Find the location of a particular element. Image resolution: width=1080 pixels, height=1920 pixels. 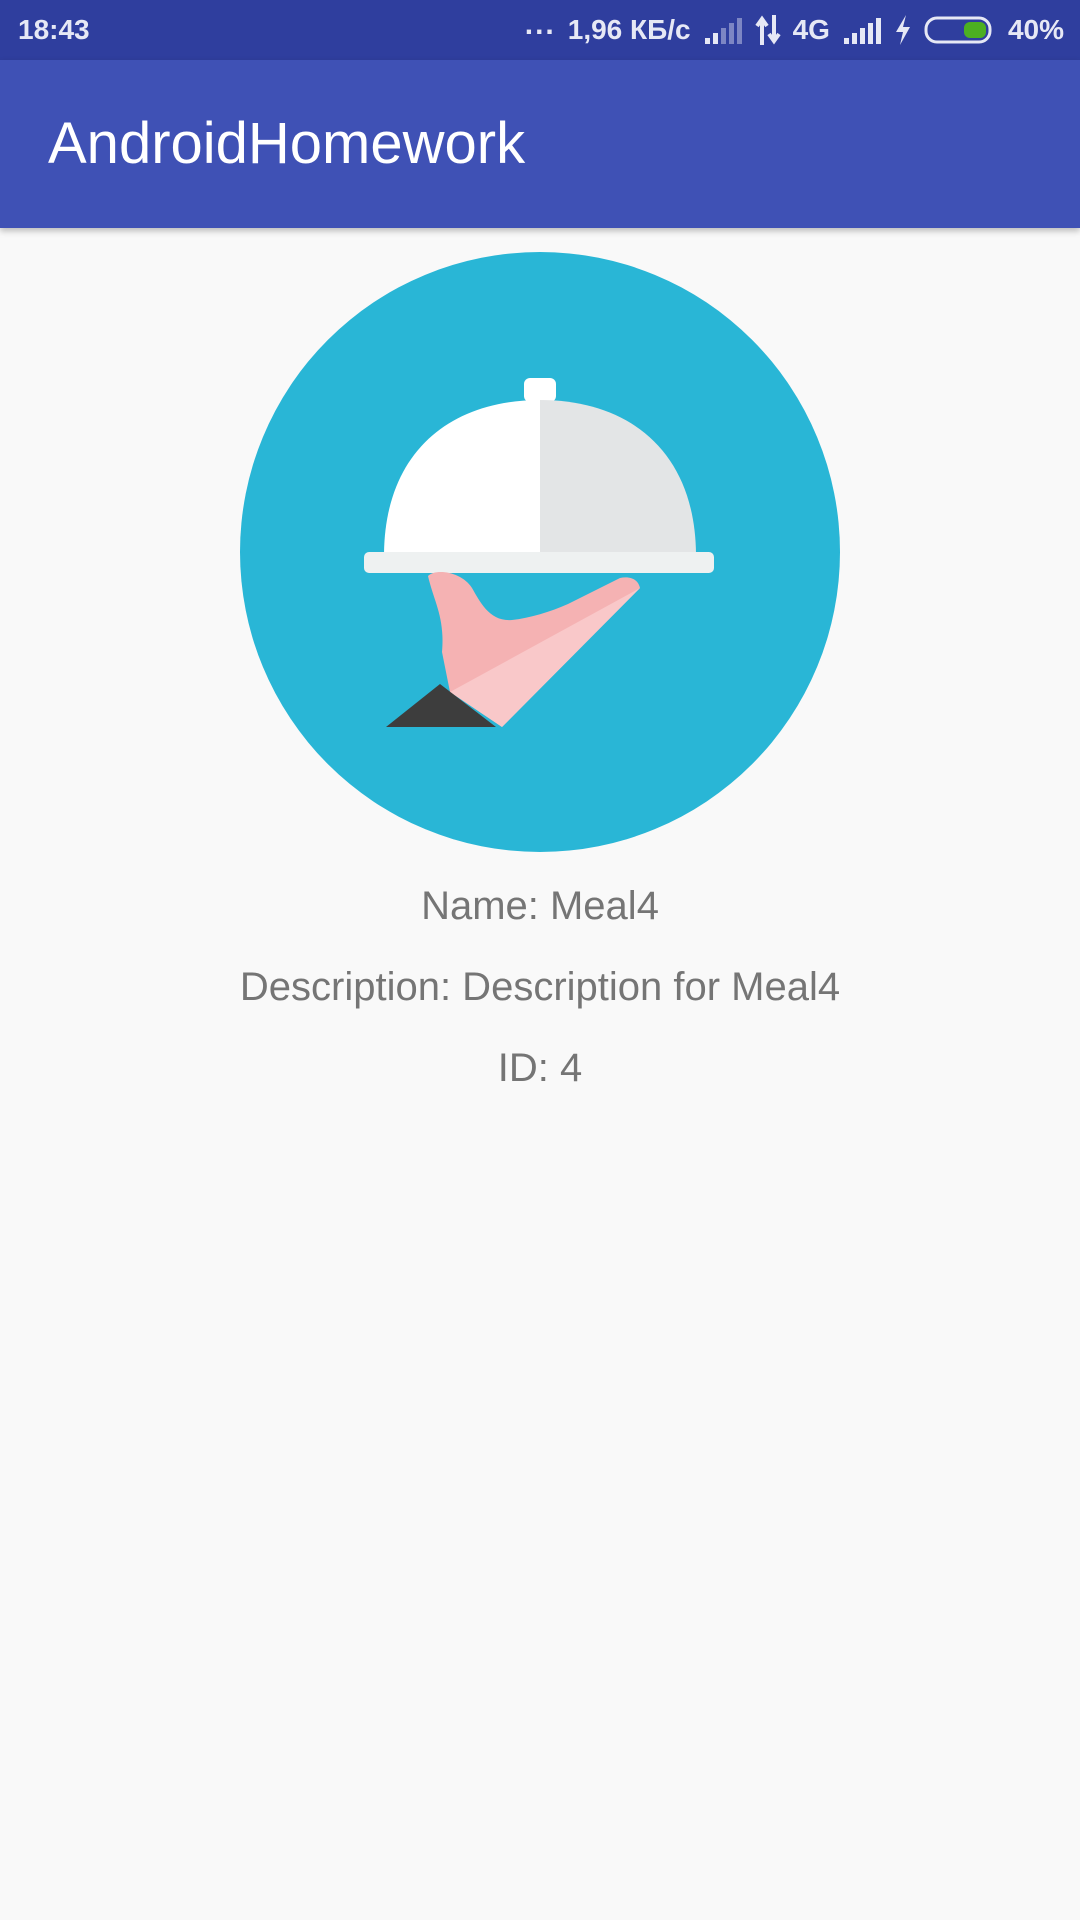

network-speed: 1,96 КБ/с is located at coordinates (629, 29).